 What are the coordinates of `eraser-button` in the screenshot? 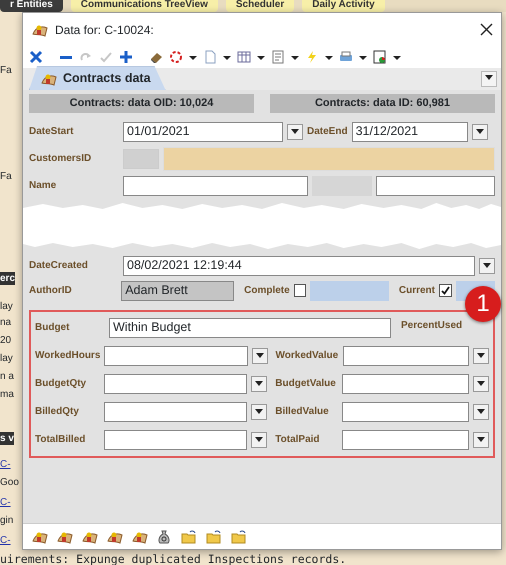 It's located at (156, 57).